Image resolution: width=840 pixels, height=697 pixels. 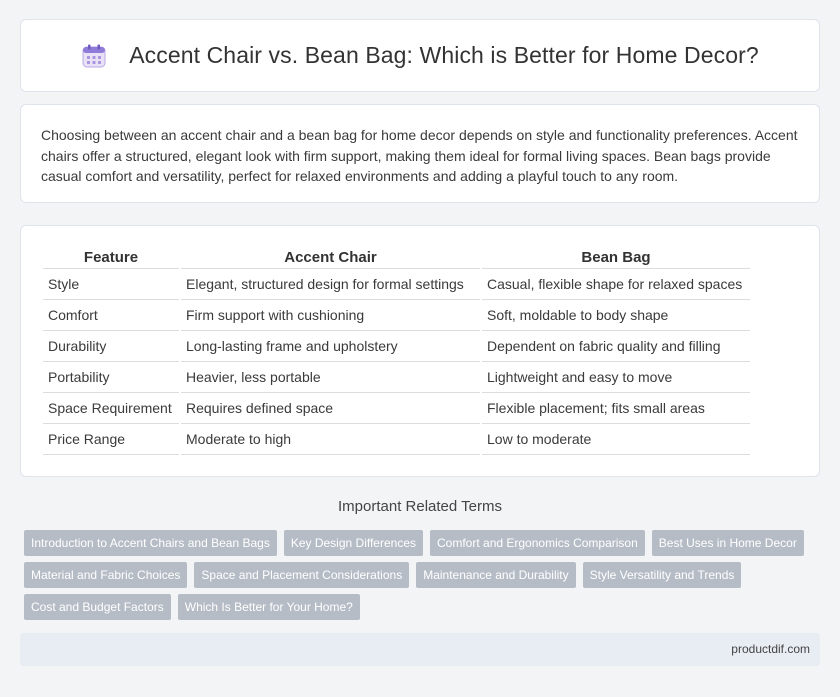 What do you see at coordinates (616, 346) in the screenshot?
I see `bean-bag-cell: Dependent on fabric quality and filling` at bounding box center [616, 346].